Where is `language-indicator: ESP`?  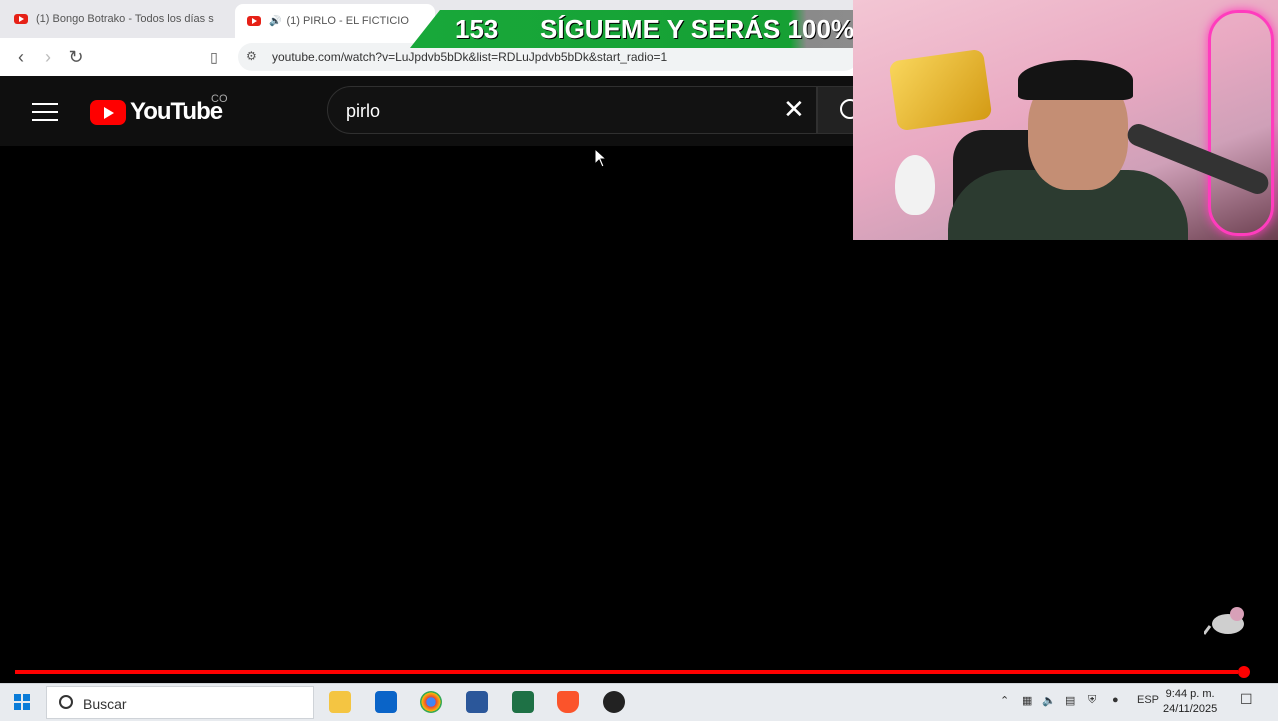
language-indicator: ESP is located at coordinates (1148, 700).